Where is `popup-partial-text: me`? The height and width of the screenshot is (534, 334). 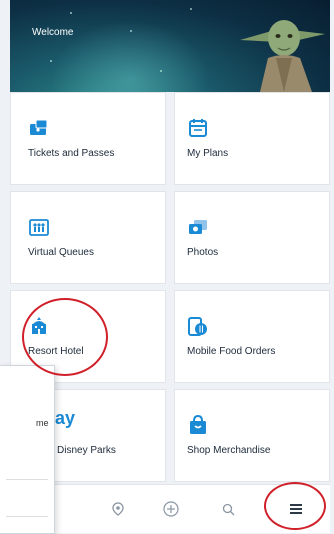
popup-partial-text: me is located at coordinates (42, 423).